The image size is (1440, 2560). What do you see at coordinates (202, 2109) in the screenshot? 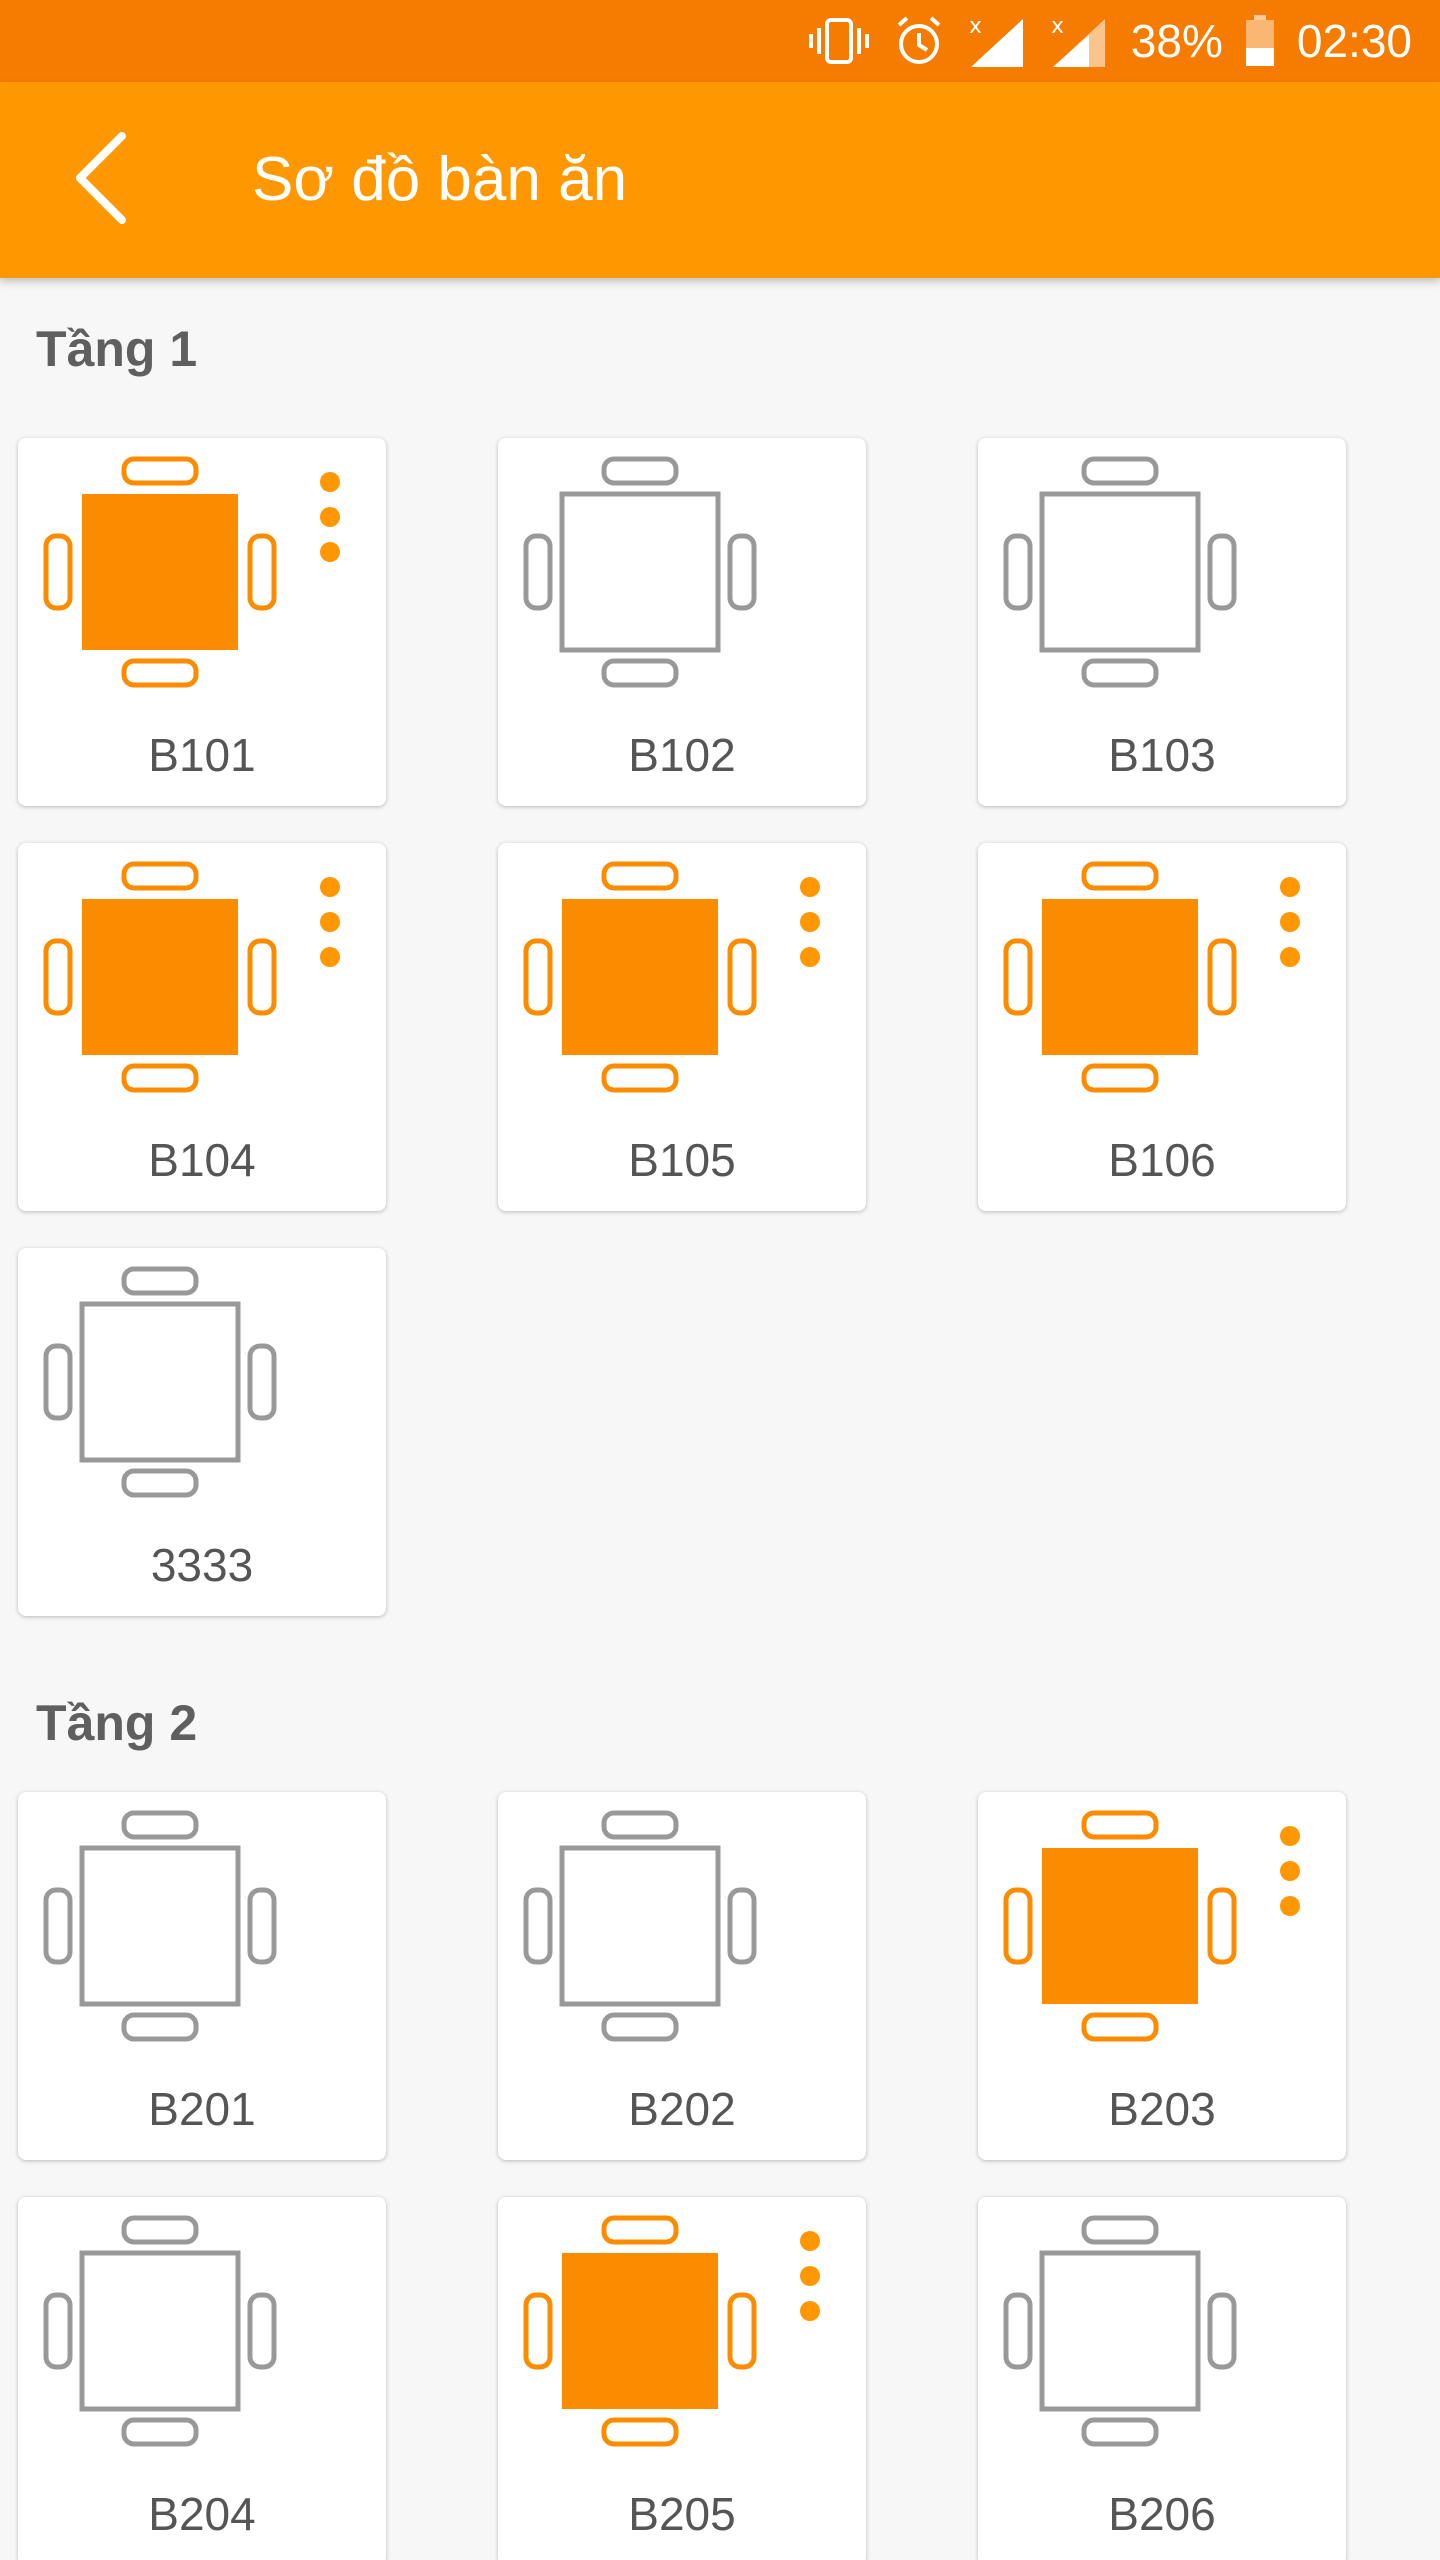
I see `table-label: B201` at bounding box center [202, 2109].